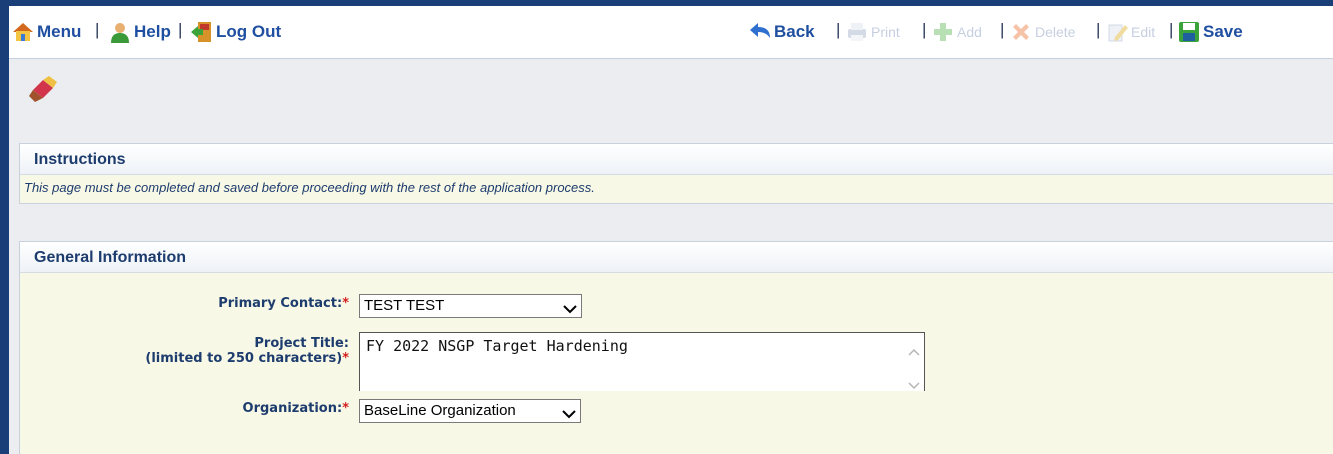  Describe the element at coordinates (794, 31) in the screenshot. I see `back-label: Back` at that location.